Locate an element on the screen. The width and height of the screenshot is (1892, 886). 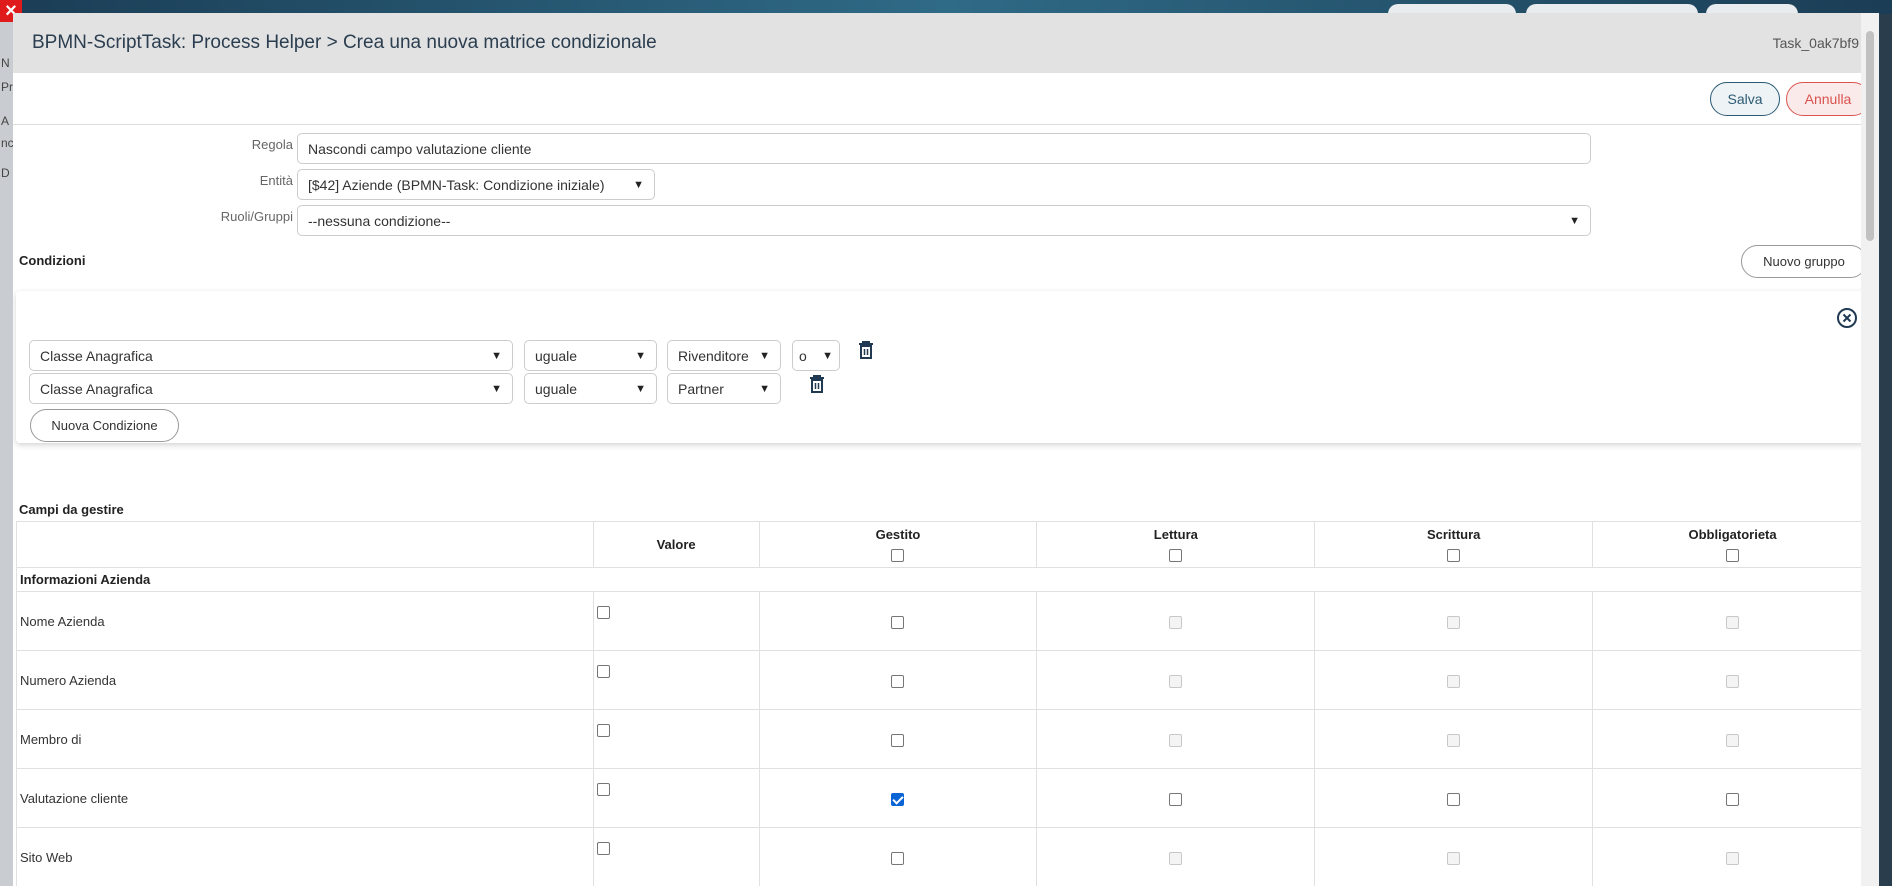
scrollbar-thumb is located at coordinates (1870, 136).